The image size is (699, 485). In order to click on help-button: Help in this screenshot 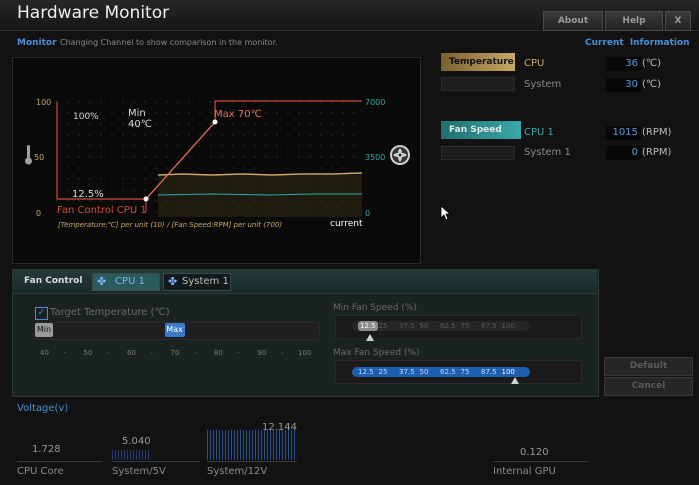, I will do `click(634, 21)`.